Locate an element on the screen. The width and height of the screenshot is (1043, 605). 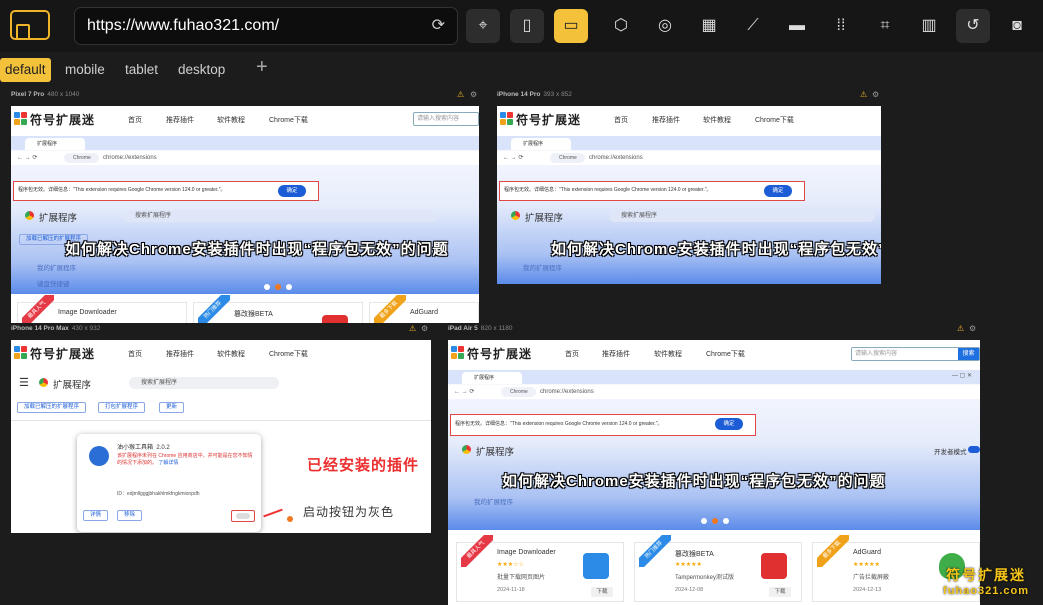
reload-icon: ⟳ is located at coordinates (438, 26).